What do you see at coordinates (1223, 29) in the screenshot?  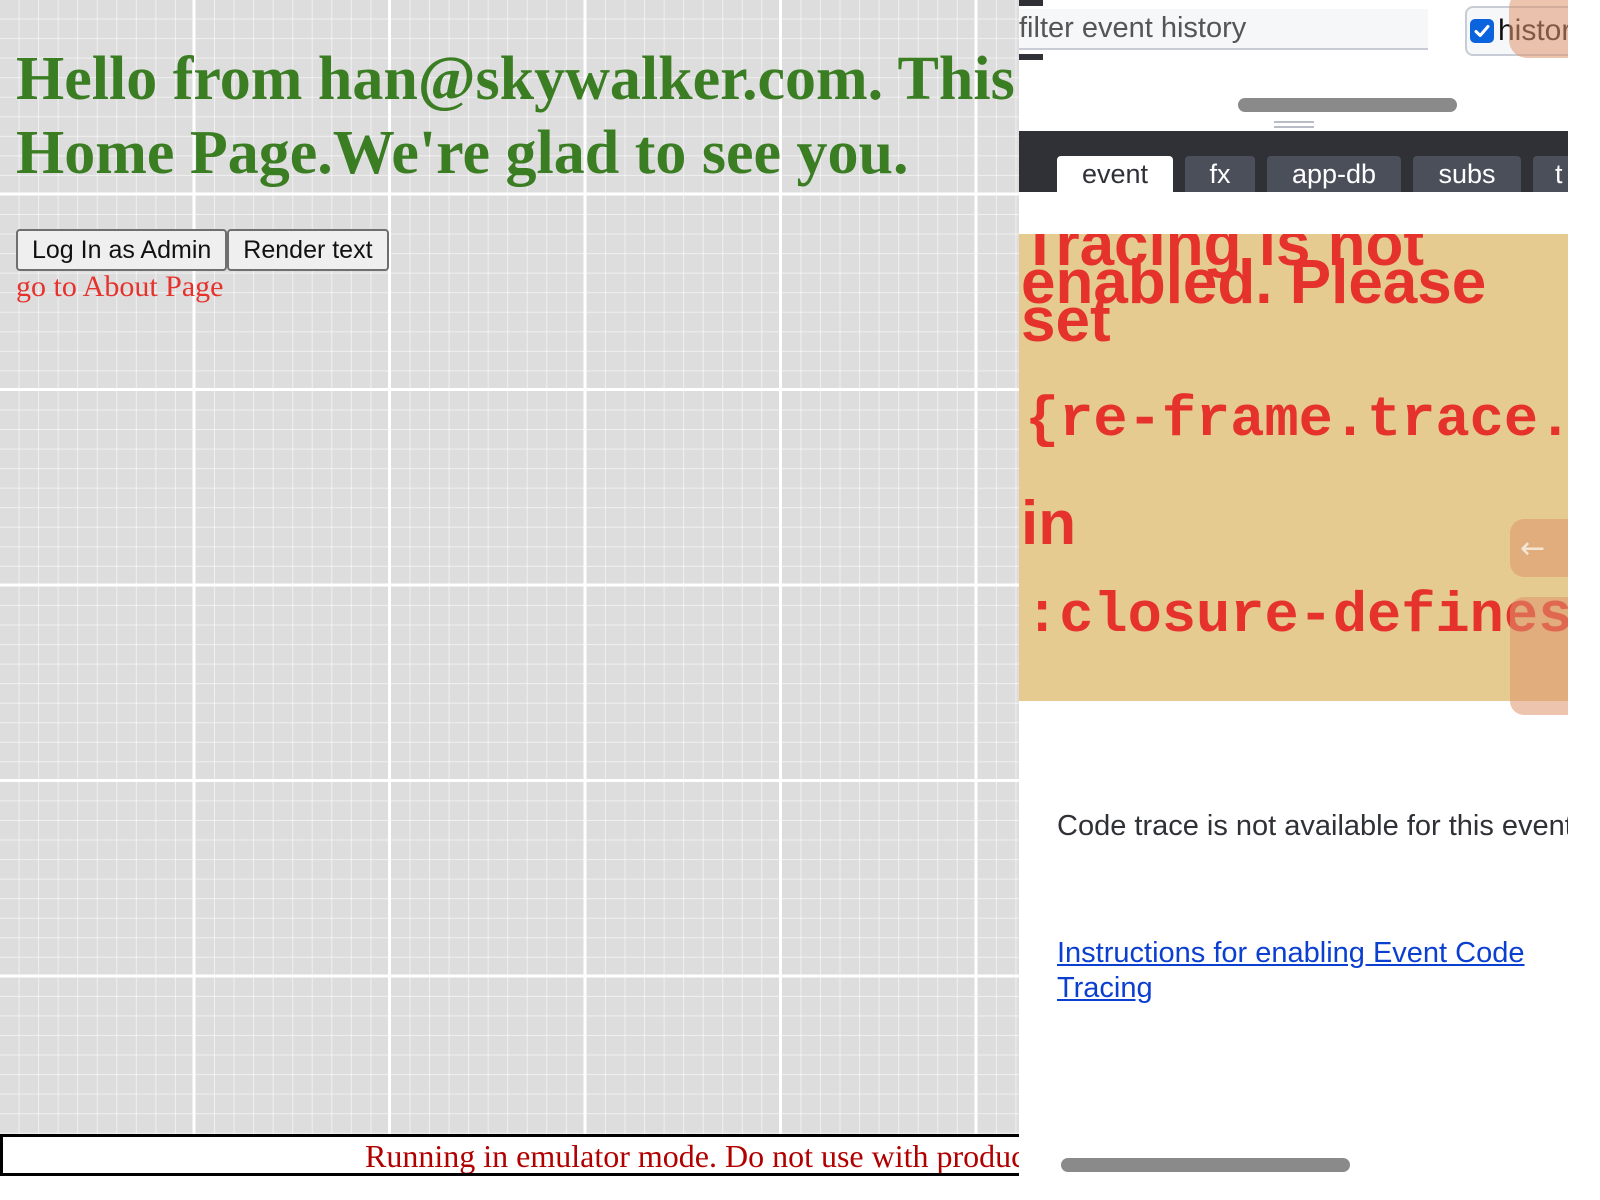 I see `filter-event-history-input` at bounding box center [1223, 29].